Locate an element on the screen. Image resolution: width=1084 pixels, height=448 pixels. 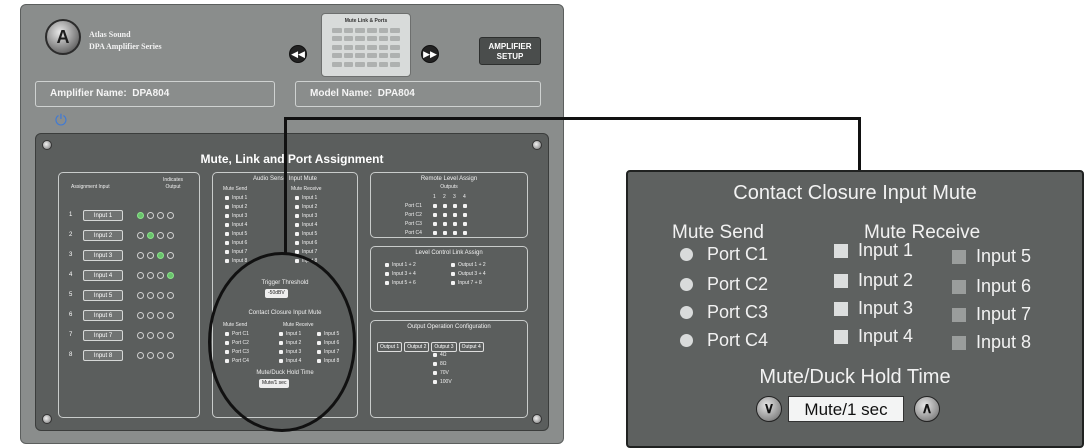
port-radio-item: Port C3 is located at coordinates (724, 312).